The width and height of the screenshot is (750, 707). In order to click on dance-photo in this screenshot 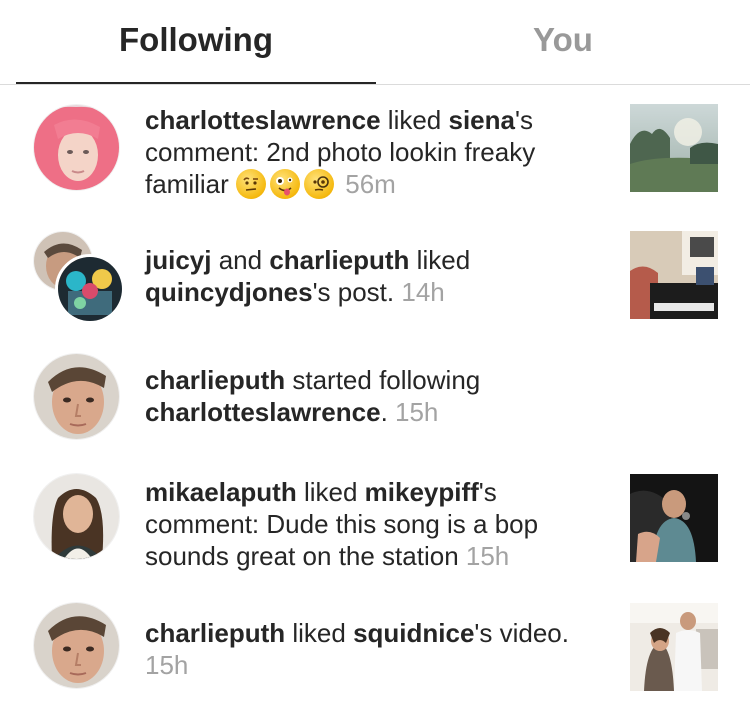, I will do `click(674, 647)`.